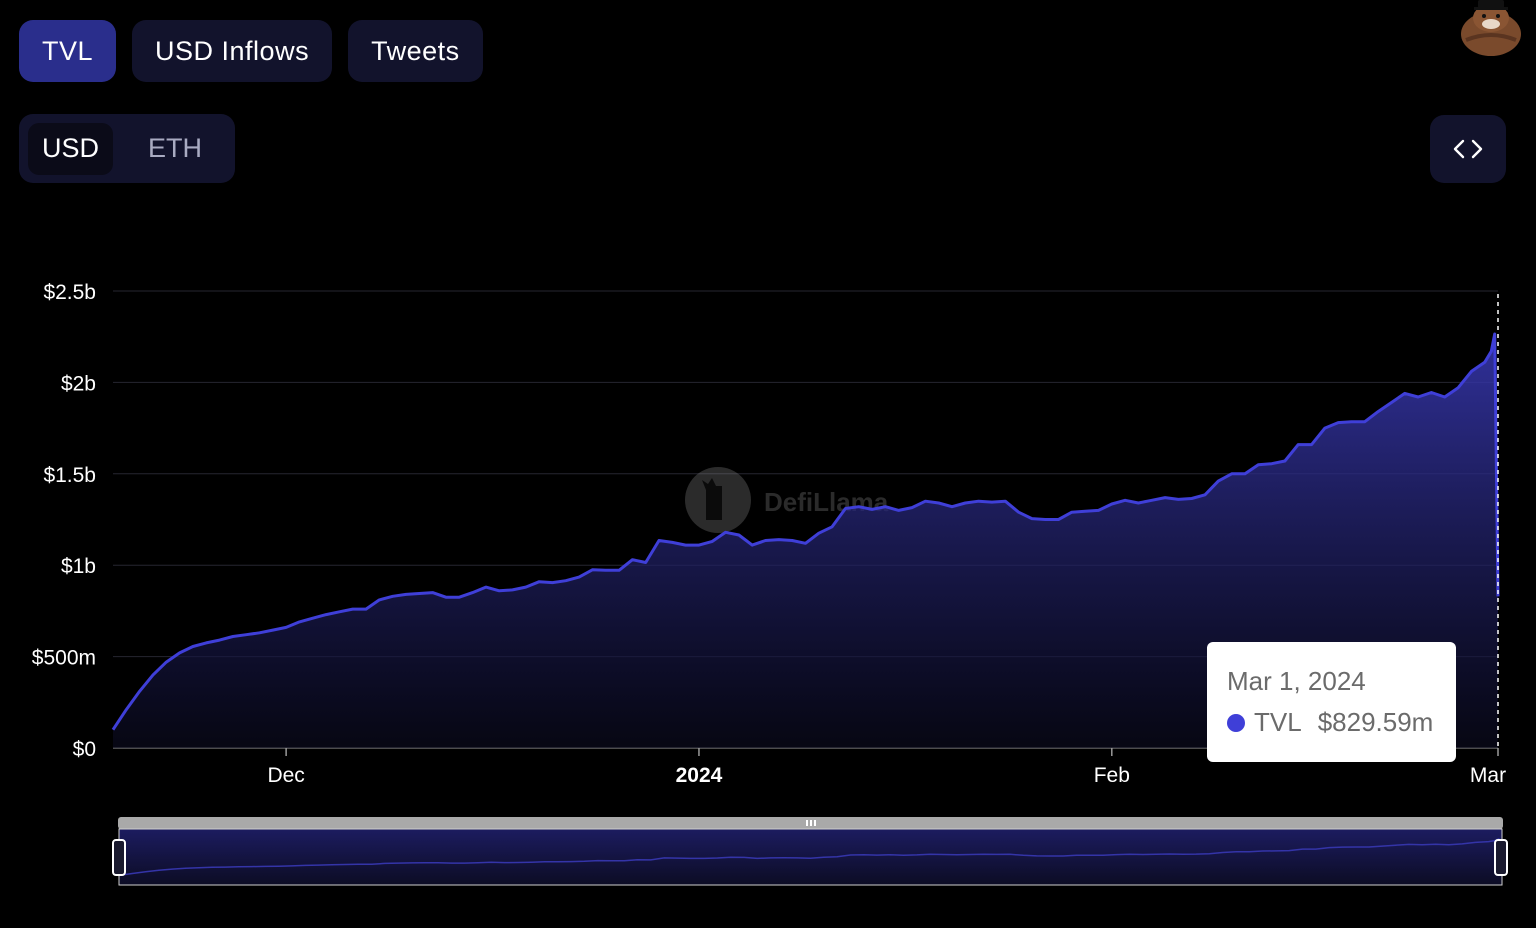 The width and height of the screenshot is (1536, 928). What do you see at coordinates (1488, 775) in the screenshot?
I see `x-tick-label: Mar` at bounding box center [1488, 775].